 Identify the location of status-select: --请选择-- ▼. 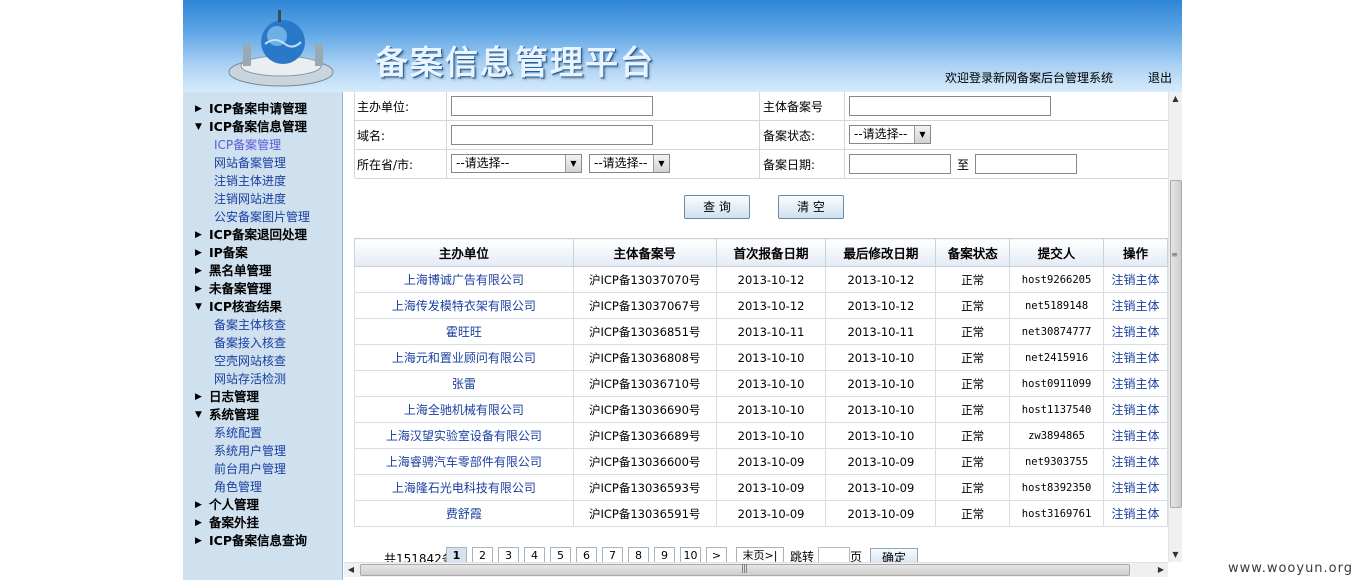
(890, 134).